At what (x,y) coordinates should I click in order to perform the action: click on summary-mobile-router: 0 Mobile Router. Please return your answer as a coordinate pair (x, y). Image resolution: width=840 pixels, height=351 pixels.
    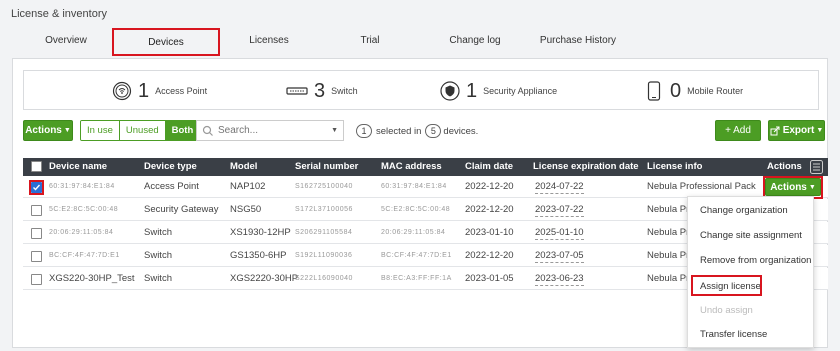
    Looking at the image, I should click on (693, 91).